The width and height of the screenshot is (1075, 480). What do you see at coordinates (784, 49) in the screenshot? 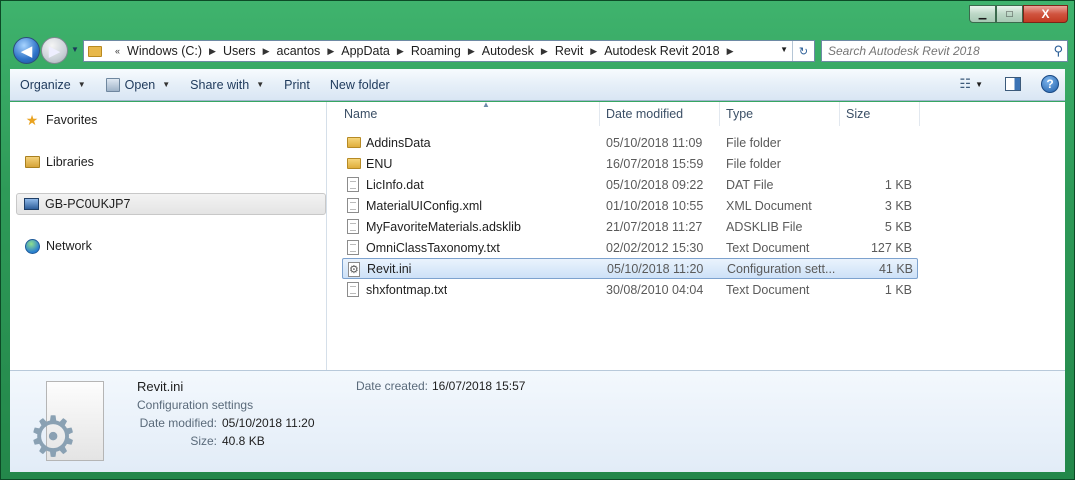
I see `address-dropdown-icon: ▼` at bounding box center [784, 49].